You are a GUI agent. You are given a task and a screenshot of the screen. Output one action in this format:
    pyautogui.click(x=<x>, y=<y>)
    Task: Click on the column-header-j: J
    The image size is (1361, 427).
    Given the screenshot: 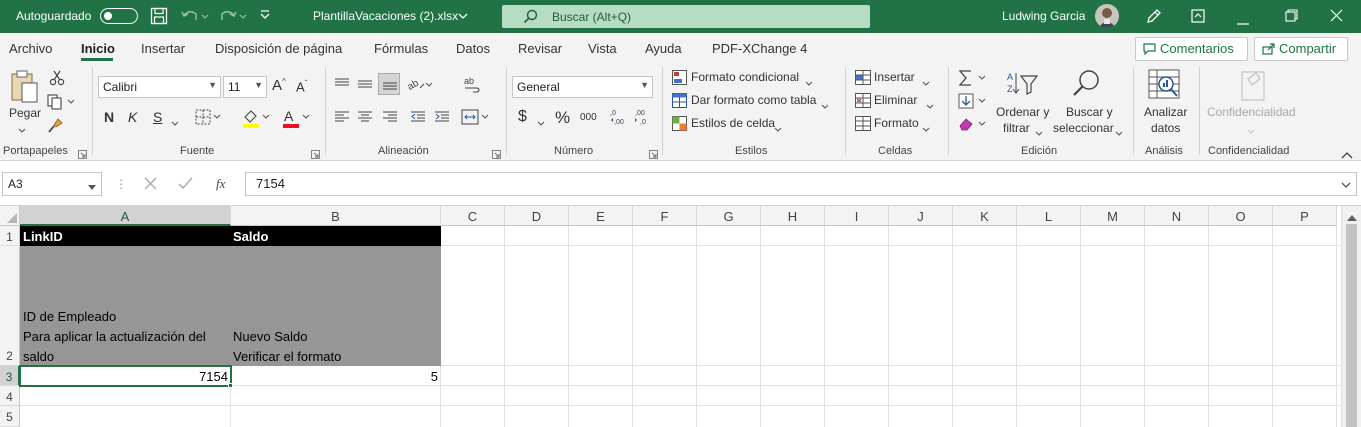 What is the action you would take?
    pyautogui.click(x=921, y=216)
    